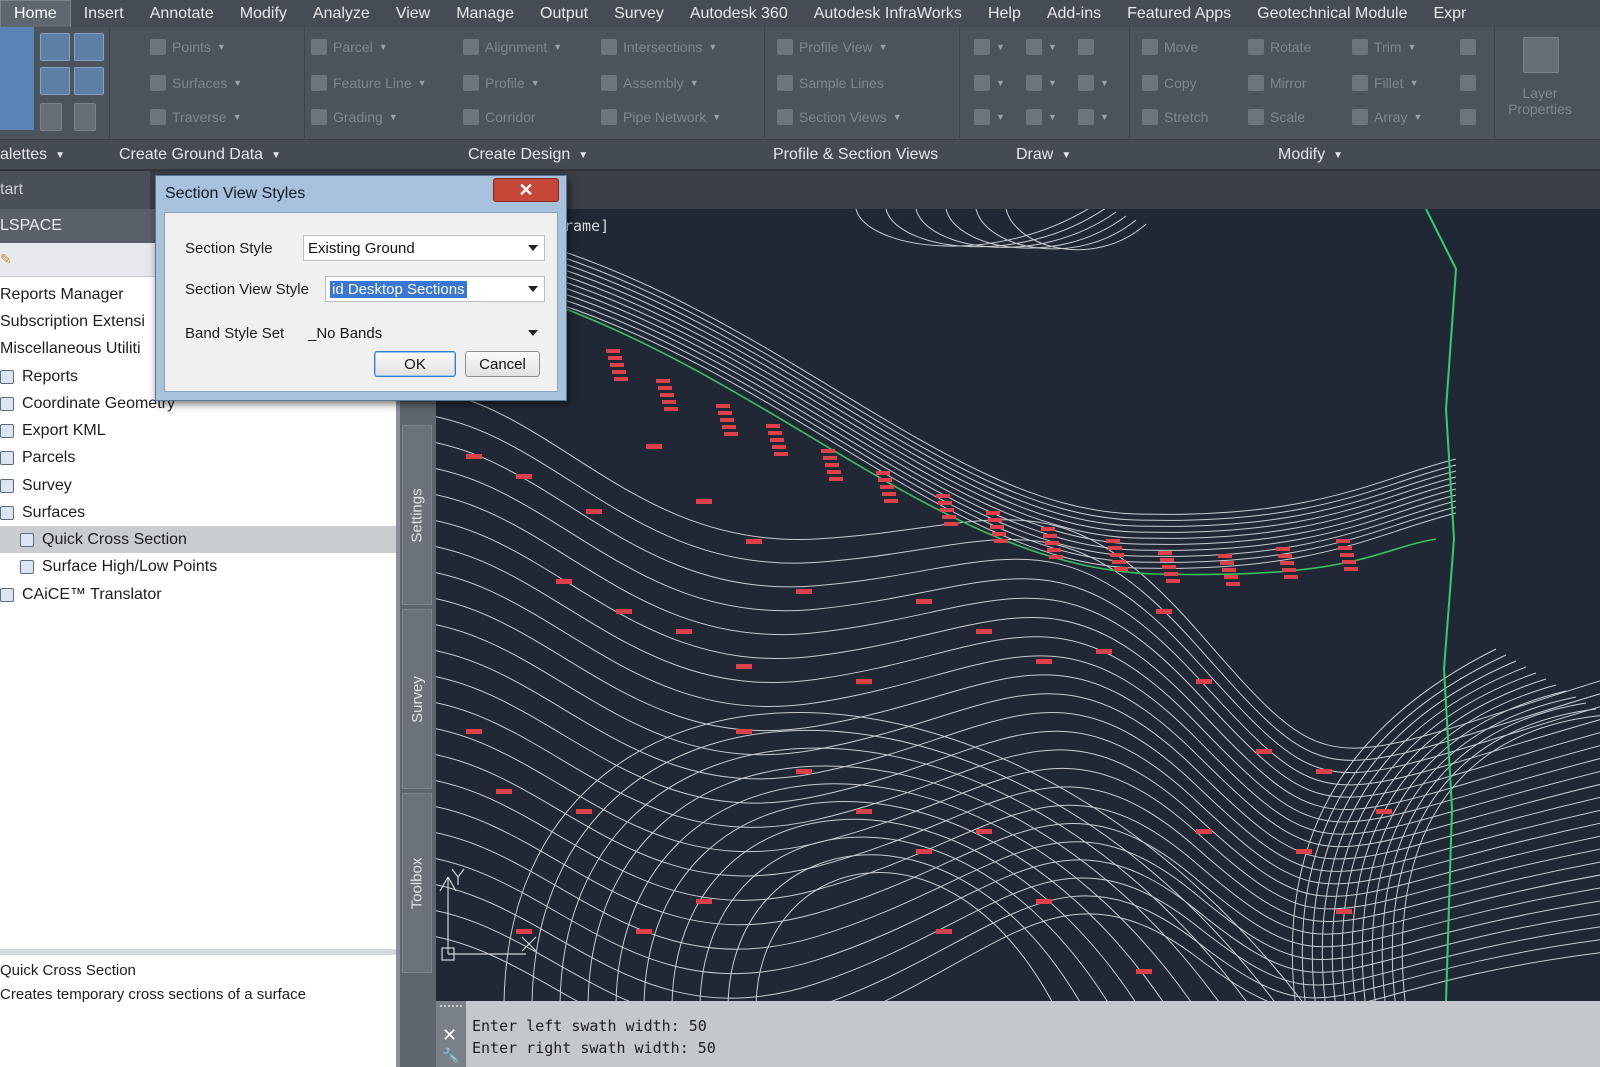 The height and width of the screenshot is (1067, 1600). Describe the element at coordinates (1175, 117) in the screenshot. I see `stretch-tool: Stretch` at that location.